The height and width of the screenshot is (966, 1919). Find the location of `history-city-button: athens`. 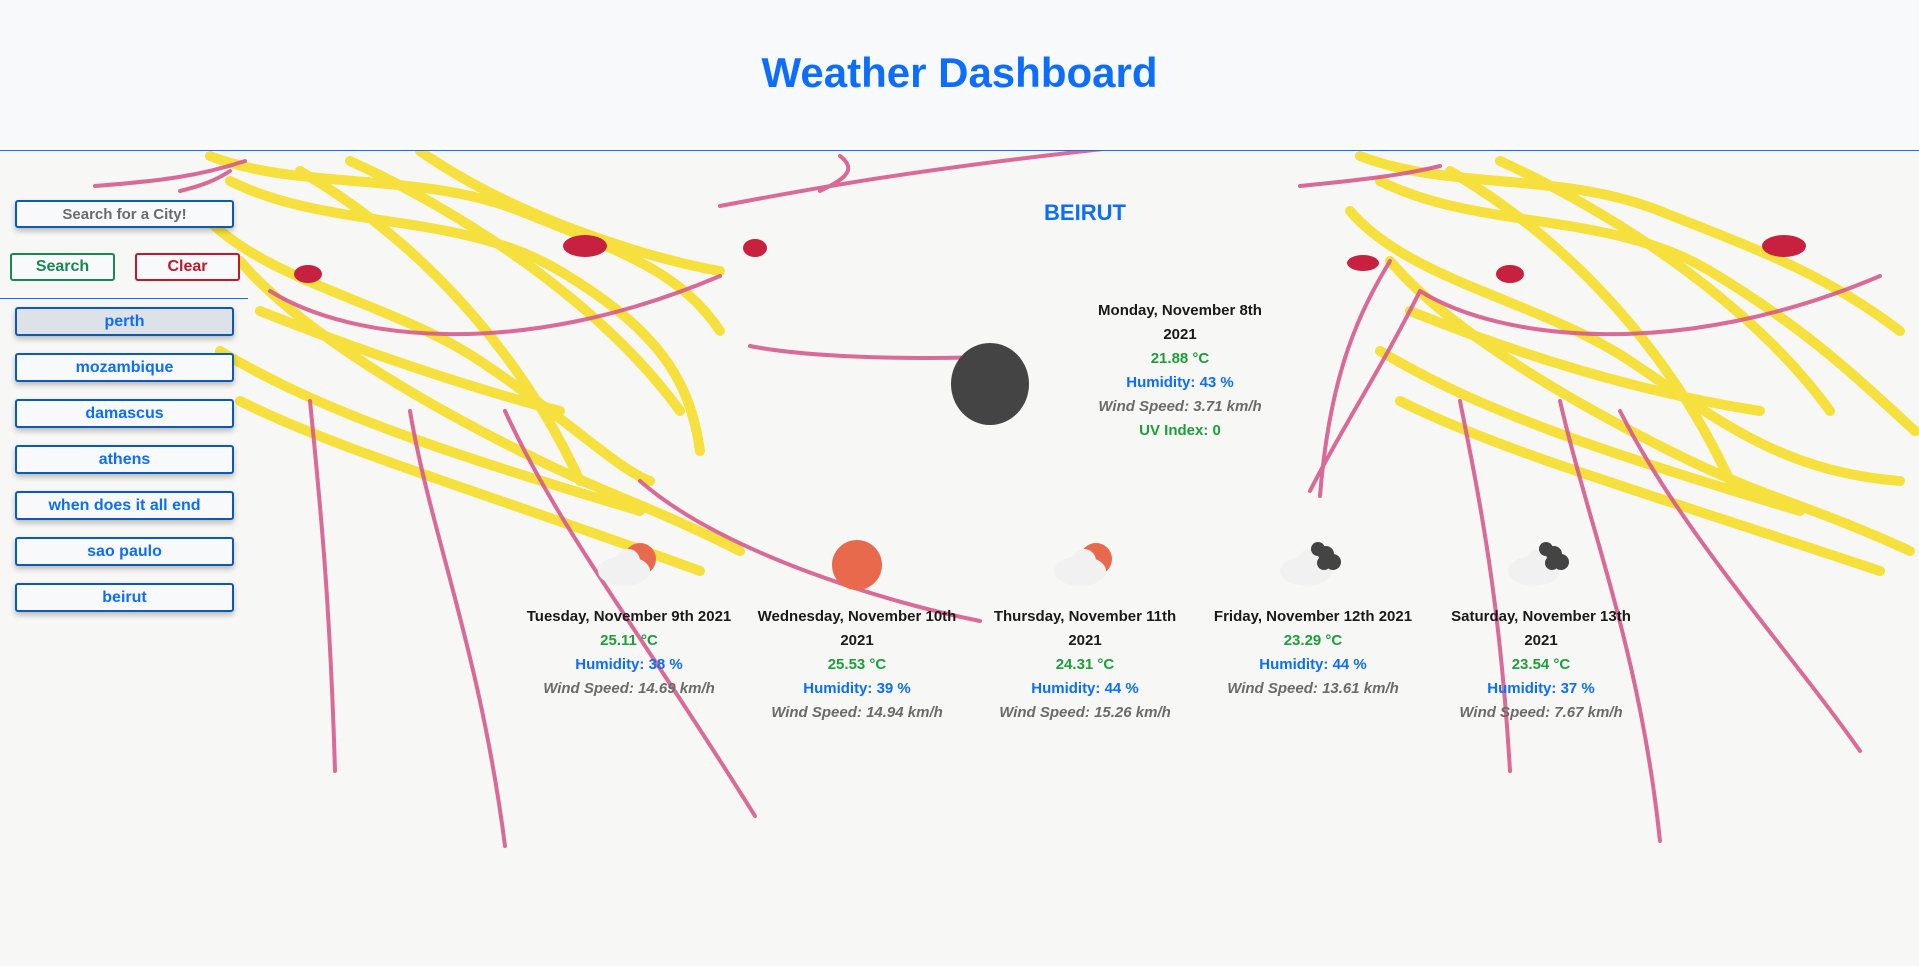

history-city-button: athens is located at coordinates (124, 459).